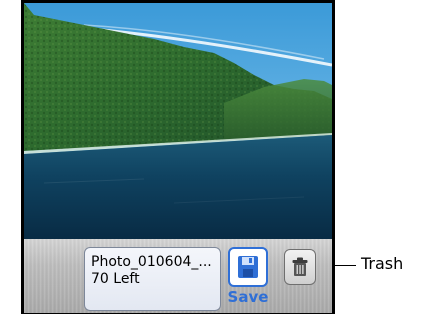  I want to click on save-button, so click(248, 267).